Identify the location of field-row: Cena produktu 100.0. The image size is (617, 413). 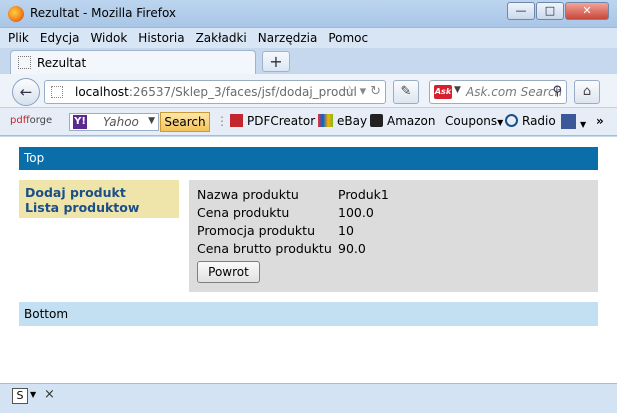
(397, 213).